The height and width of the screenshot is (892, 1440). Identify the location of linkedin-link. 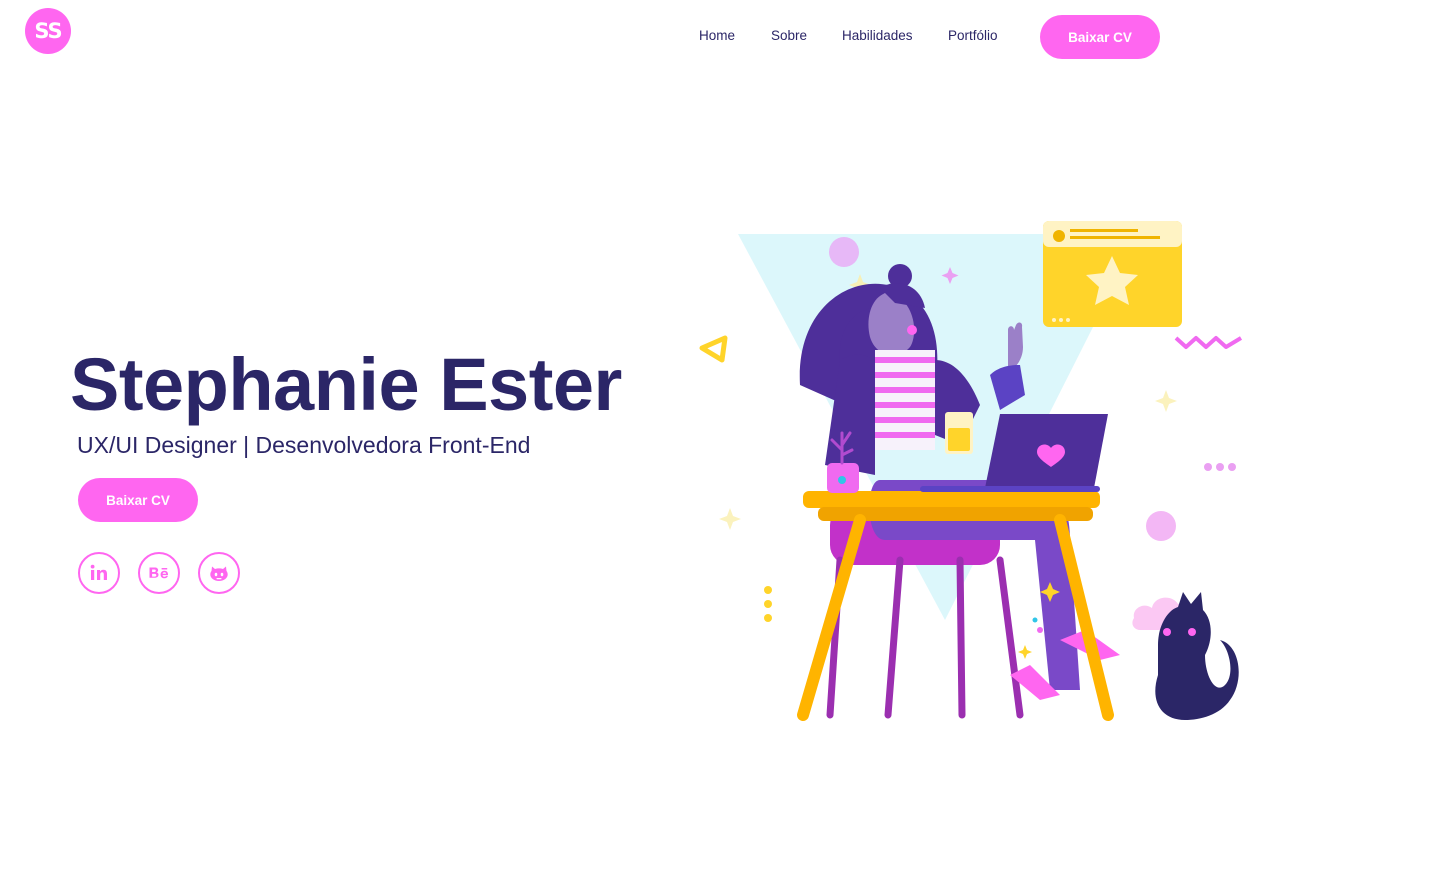
(99, 573).